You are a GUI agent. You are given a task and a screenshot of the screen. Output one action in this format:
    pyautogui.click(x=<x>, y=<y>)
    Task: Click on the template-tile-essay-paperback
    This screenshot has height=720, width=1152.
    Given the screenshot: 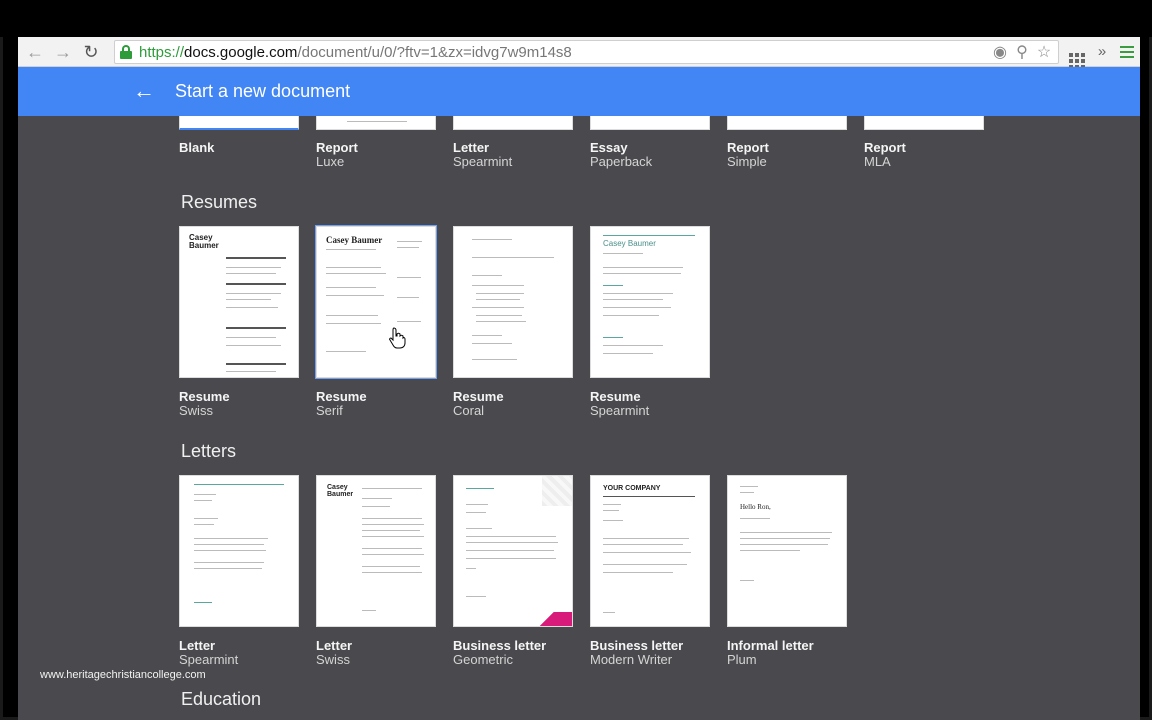 What is the action you would take?
    pyautogui.click(x=650, y=123)
    